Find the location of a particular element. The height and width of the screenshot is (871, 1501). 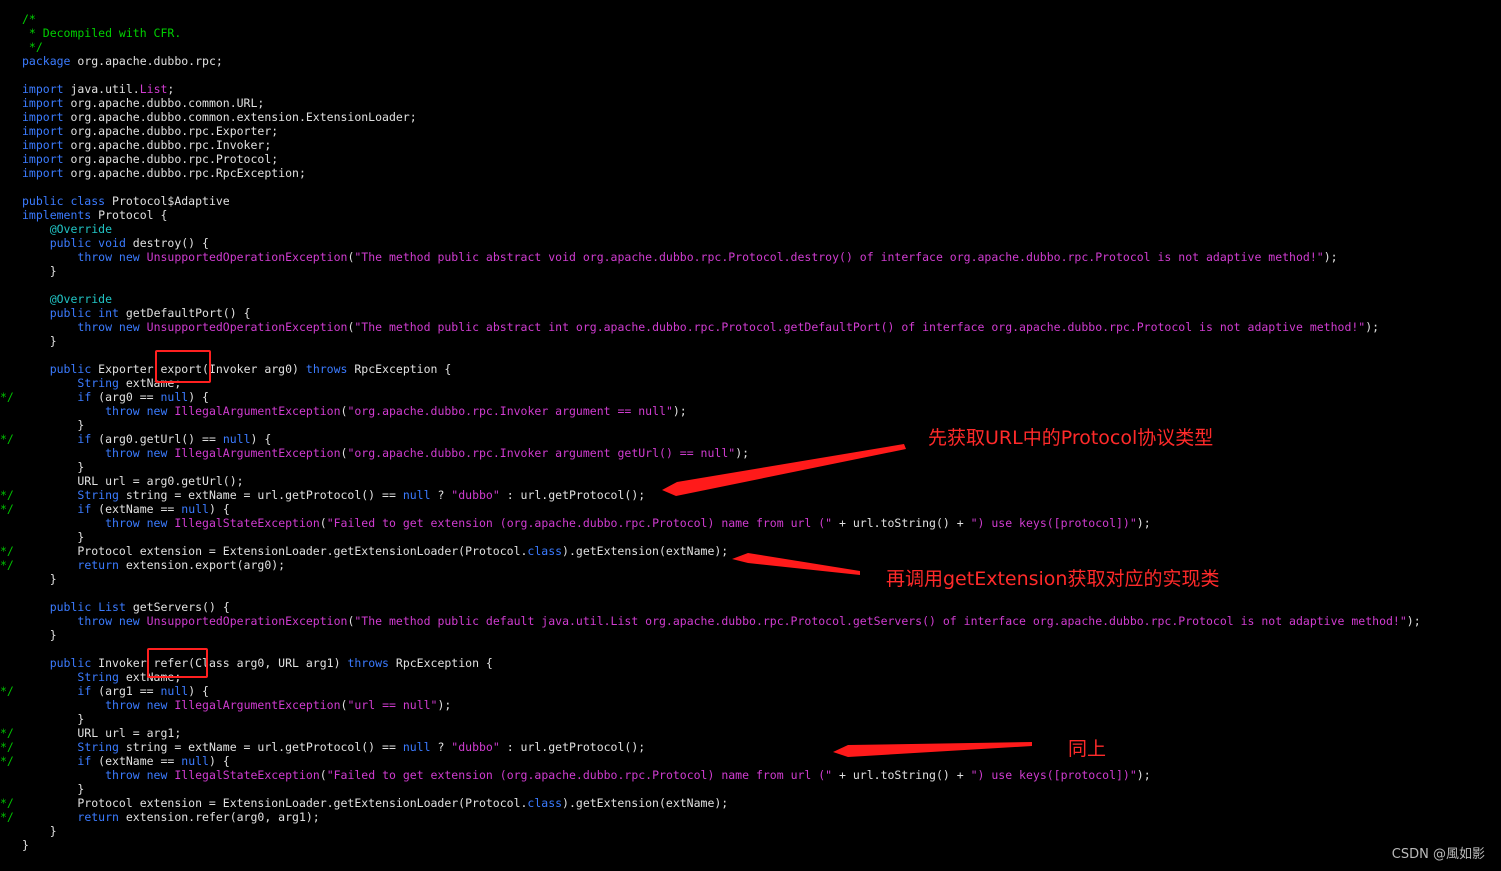

arrow-to-get-extension is located at coordinates (796, 564).